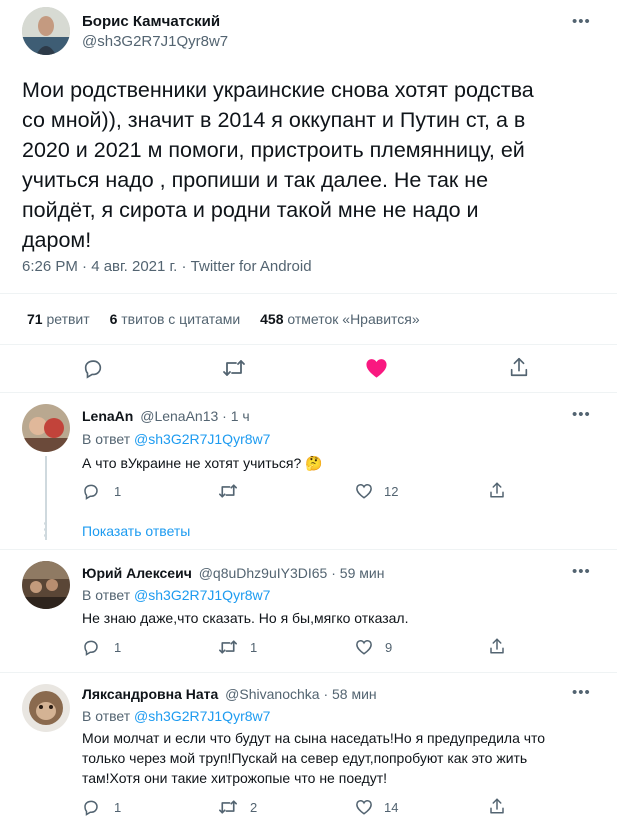 Image resolution: width=617 pixels, height=837 pixels. Describe the element at coordinates (113, 319) in the screenshot. I see `quotes-count: 6` at that location.